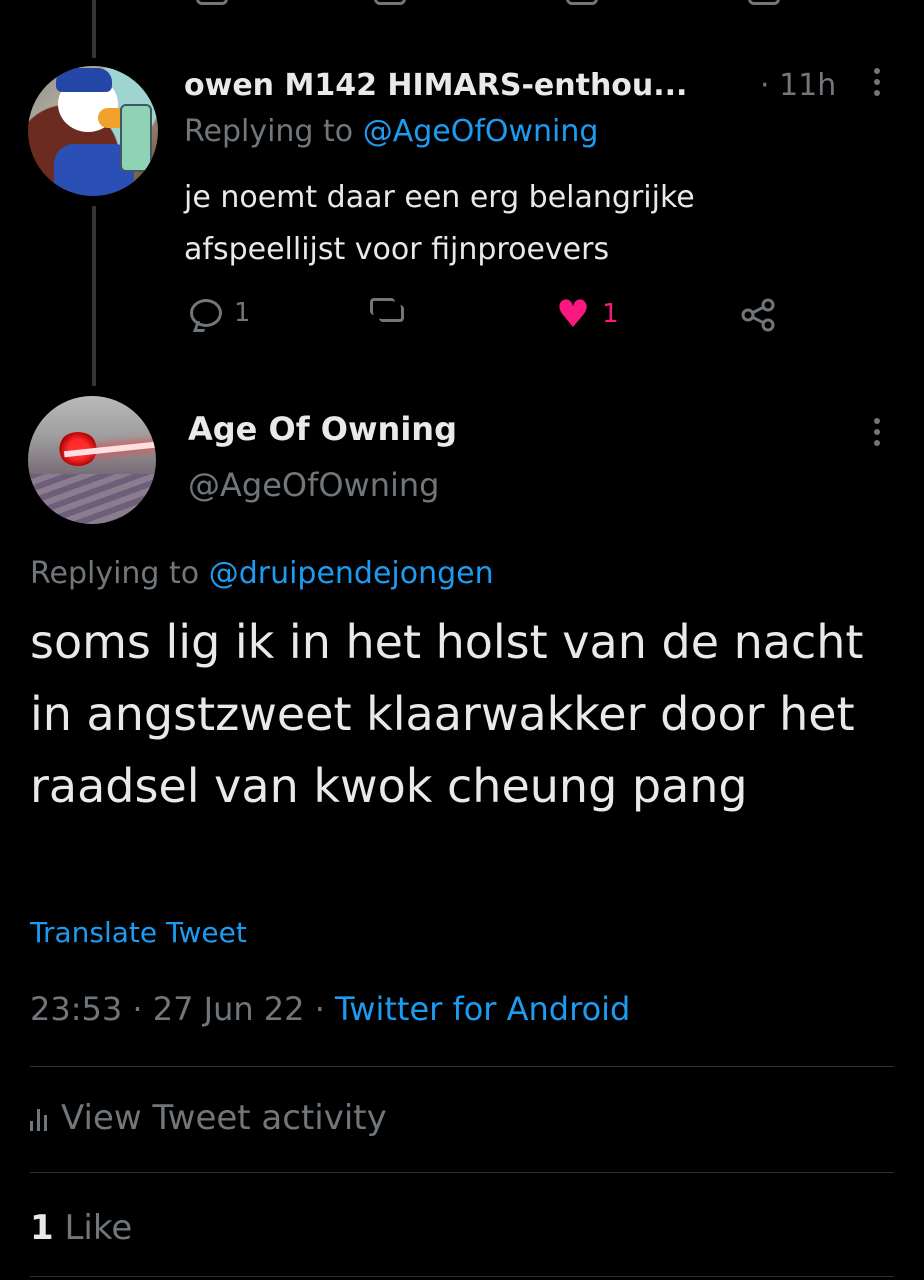 This screenshot has height=1280, width=924. What do you see at coordinates (212, 2) in the screenshot?
I see `reply-icon` at bounding box center [212, 2].